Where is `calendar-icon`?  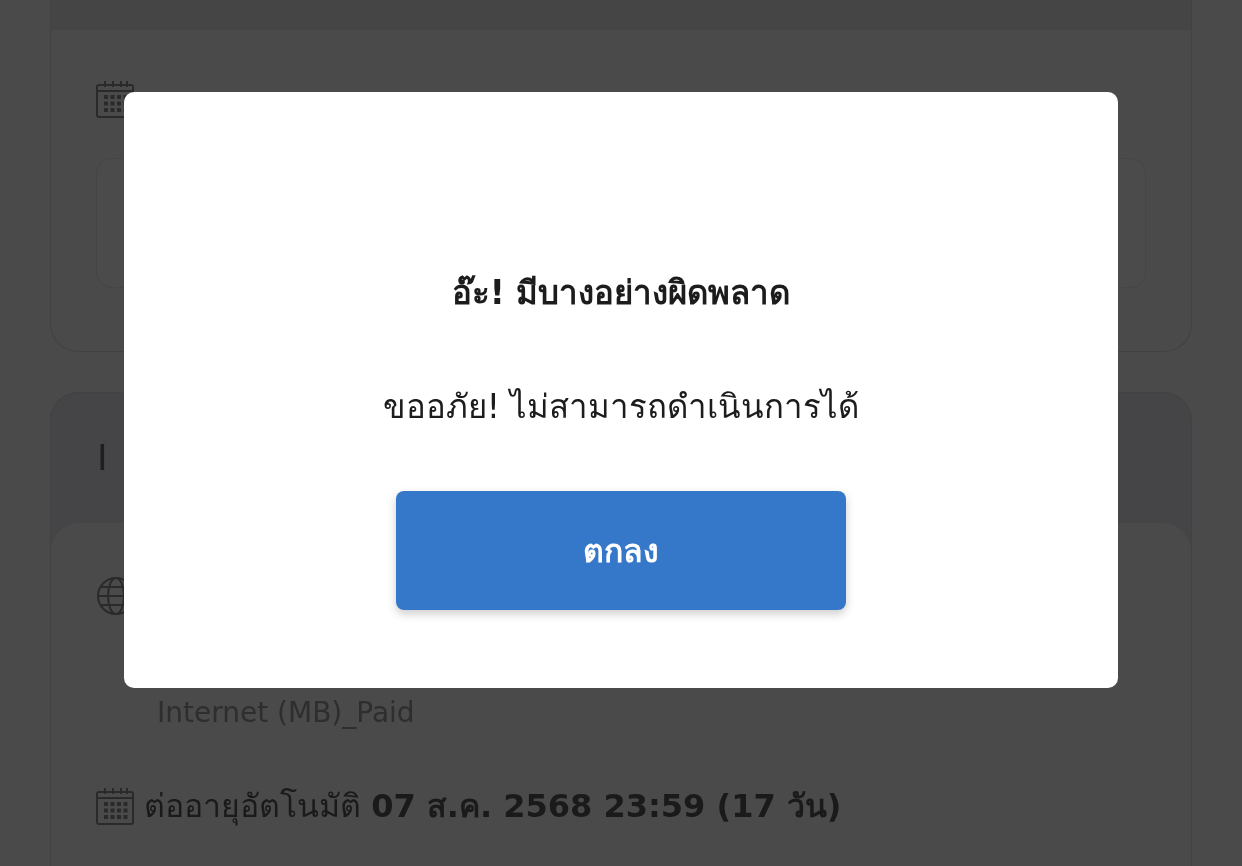 calendar-icon is located at coordinates (115, 806).